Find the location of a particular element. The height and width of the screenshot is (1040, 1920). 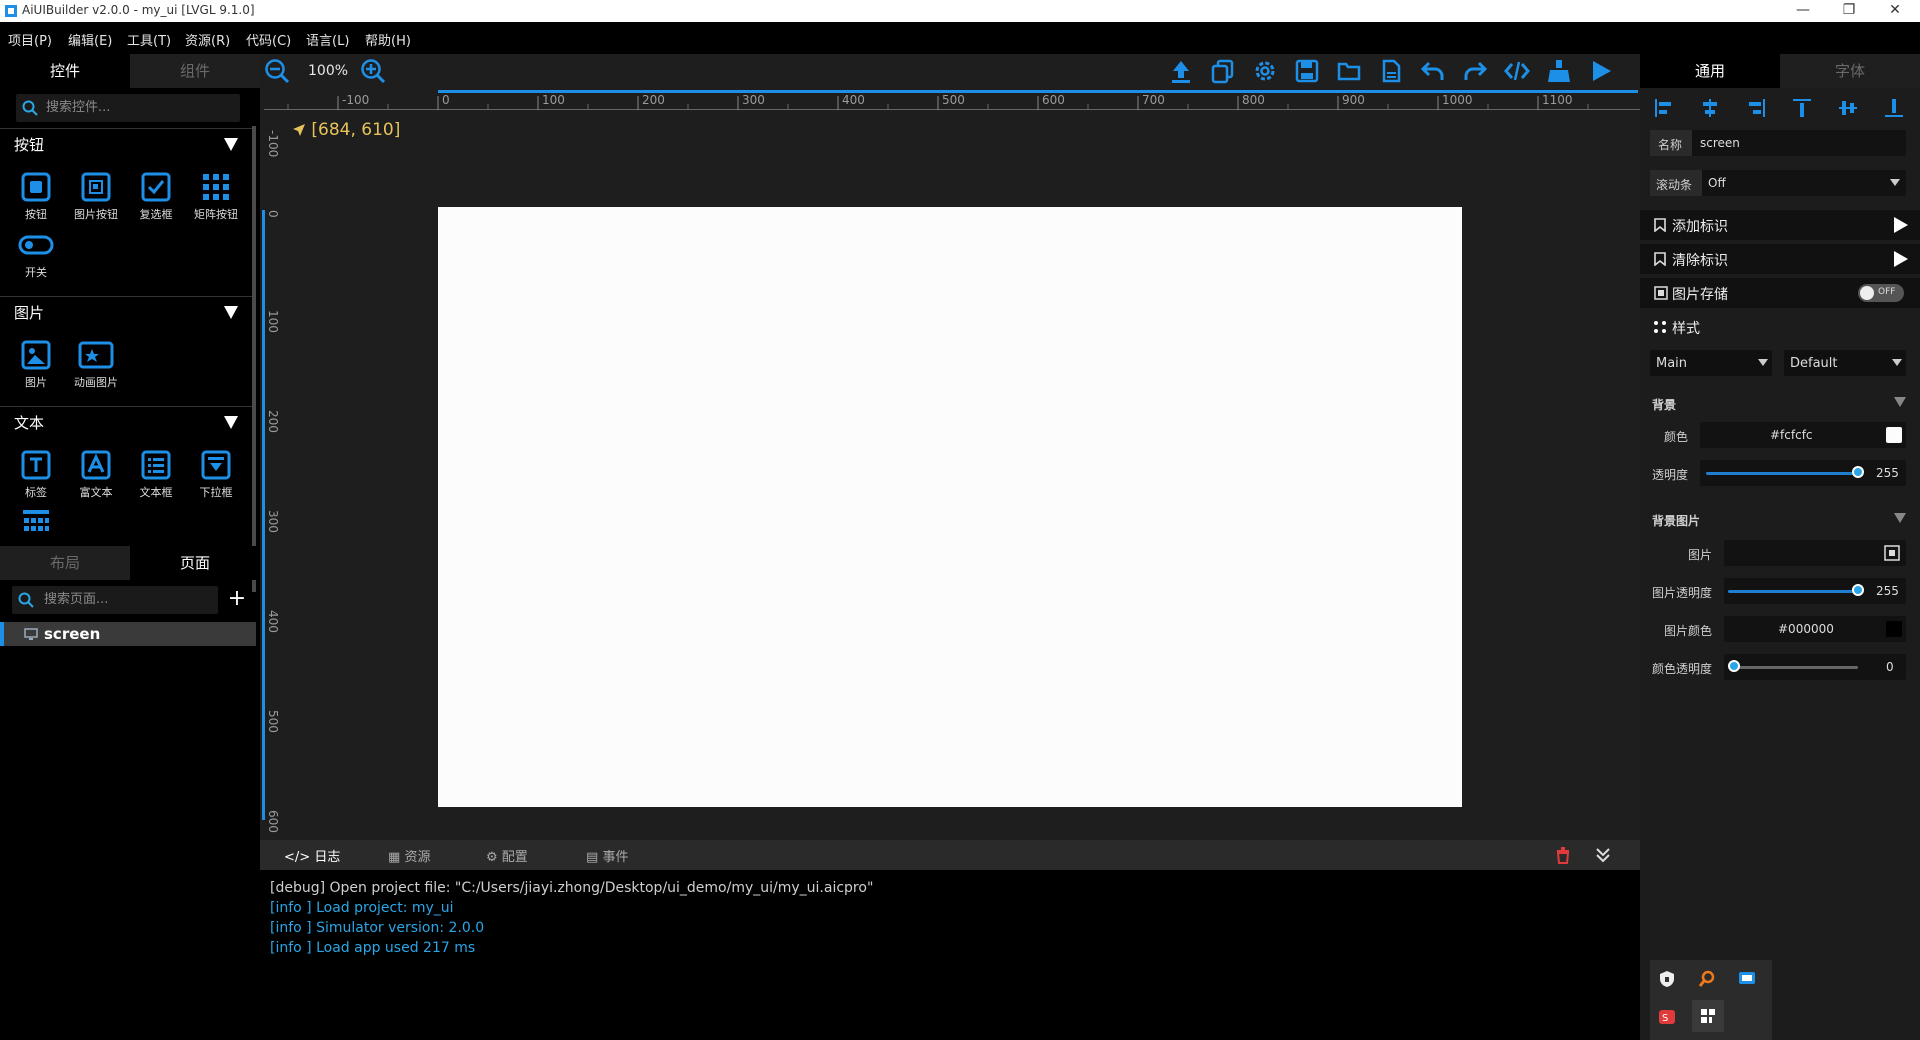

security-shield-icon is located at coordinates (1667, 979).